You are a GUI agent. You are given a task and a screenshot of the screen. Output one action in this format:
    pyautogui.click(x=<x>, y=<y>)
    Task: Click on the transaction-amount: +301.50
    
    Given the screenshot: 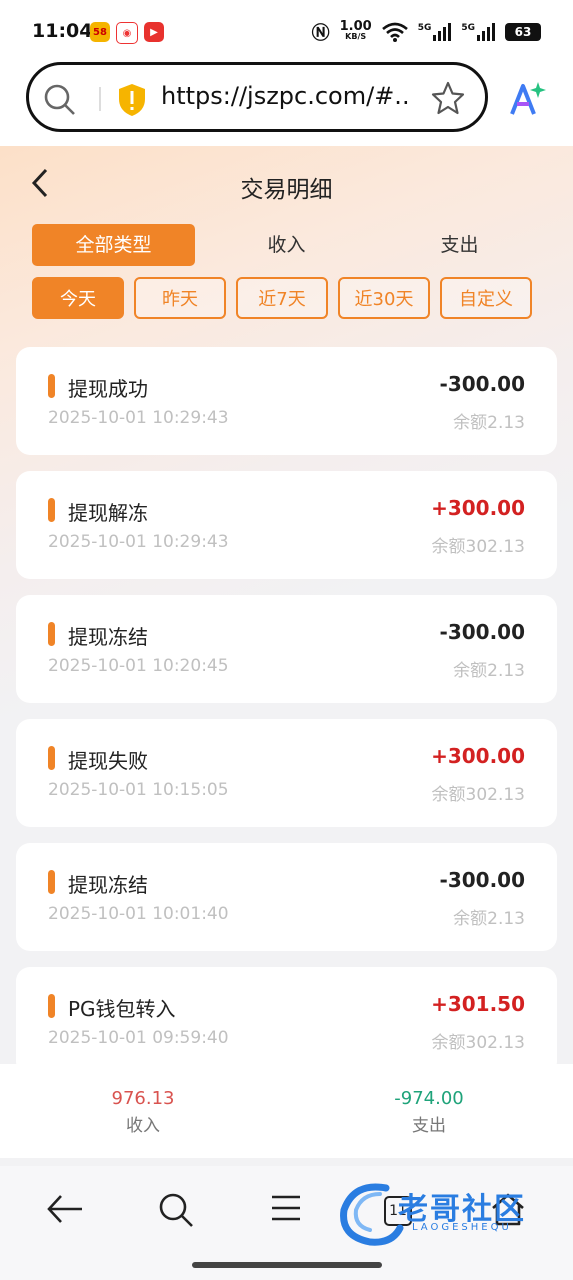 What is the action you would take?
    pyautogui.click(x=478, y=1004)
    